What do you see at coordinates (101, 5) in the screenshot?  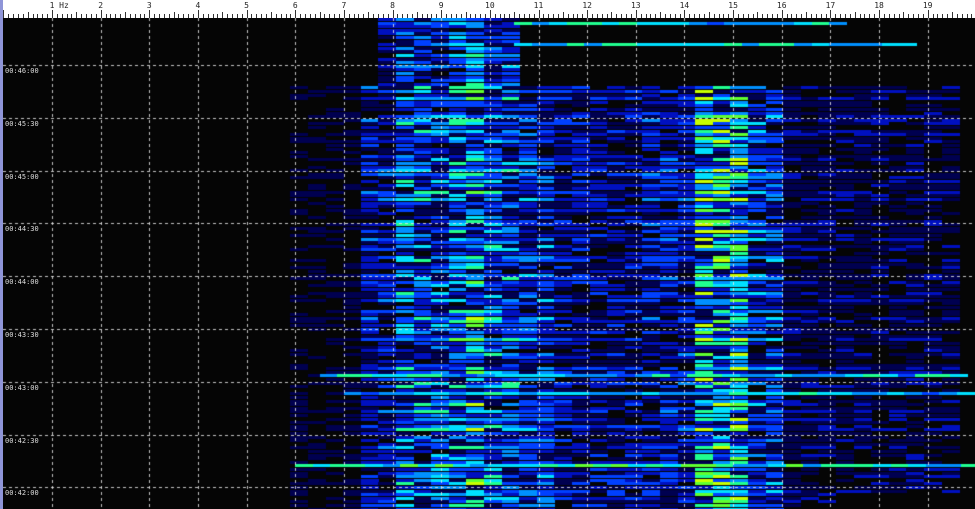 I see `frequency-label: 2` at bounding box center [101, 5].